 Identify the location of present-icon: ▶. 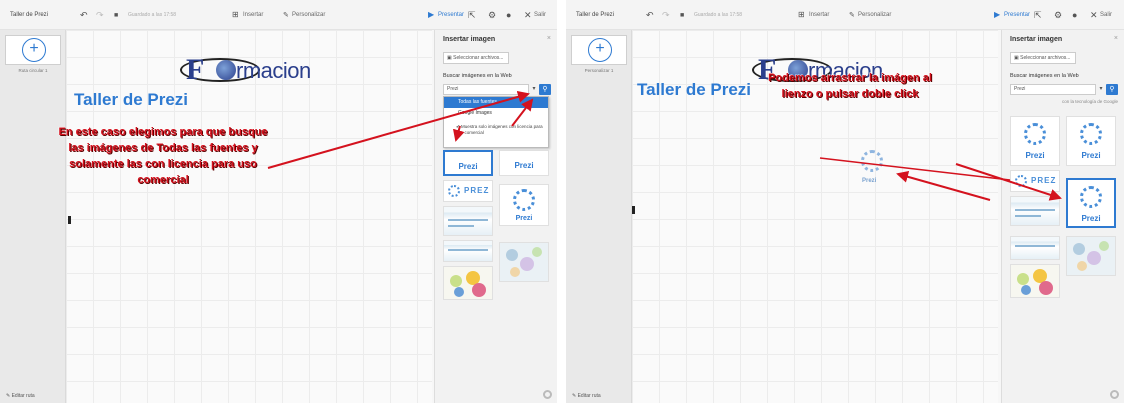
(431, 14).